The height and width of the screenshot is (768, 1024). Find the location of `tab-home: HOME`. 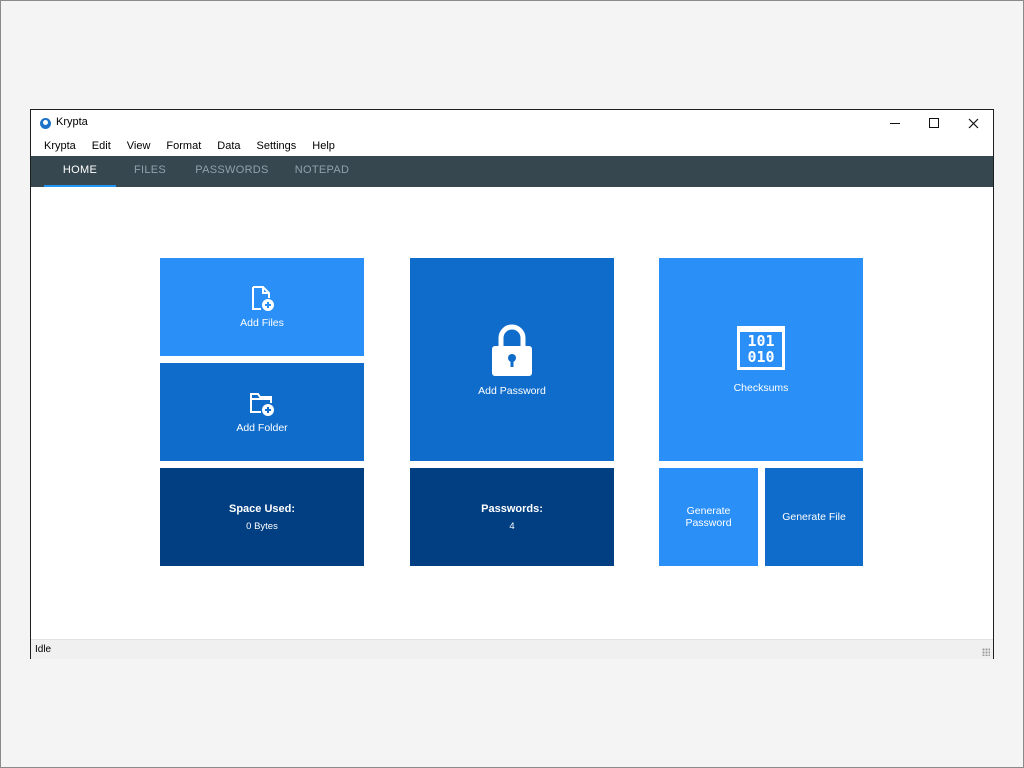

tab-home: HOME is located at coordinates (80, 171).